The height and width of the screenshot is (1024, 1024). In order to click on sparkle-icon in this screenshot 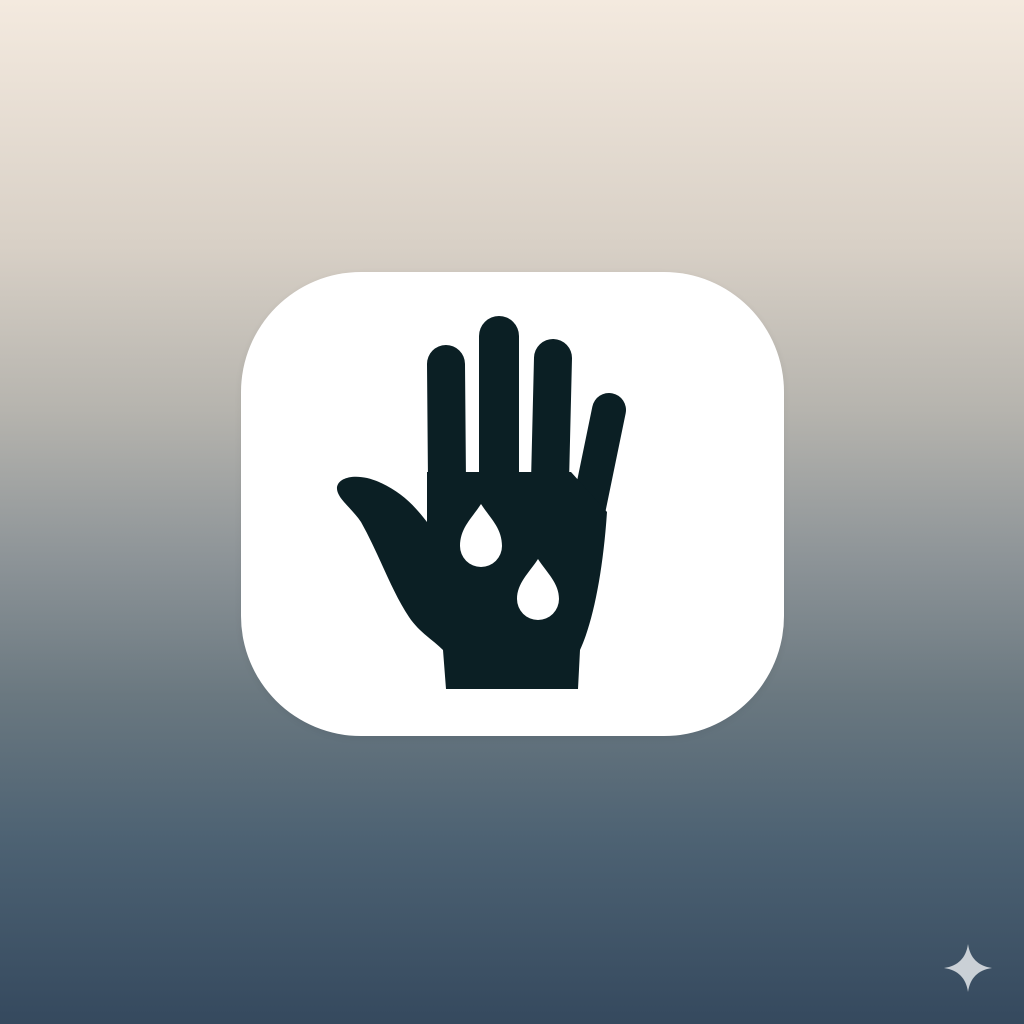, I will do `click(968, 968)`.